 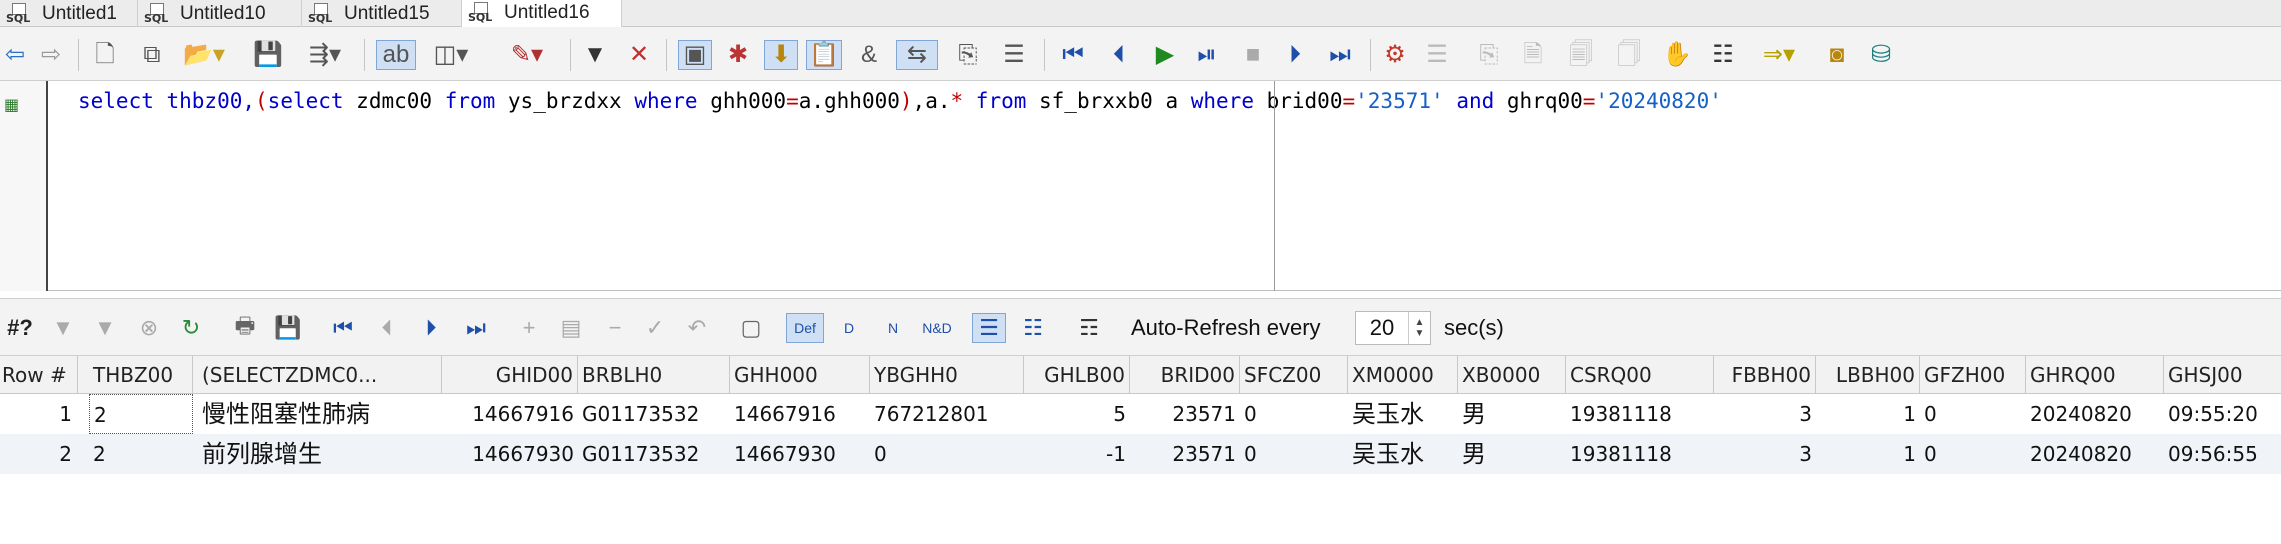 I want to click on indent-icon: ☰, so click(x=1437, y=55).